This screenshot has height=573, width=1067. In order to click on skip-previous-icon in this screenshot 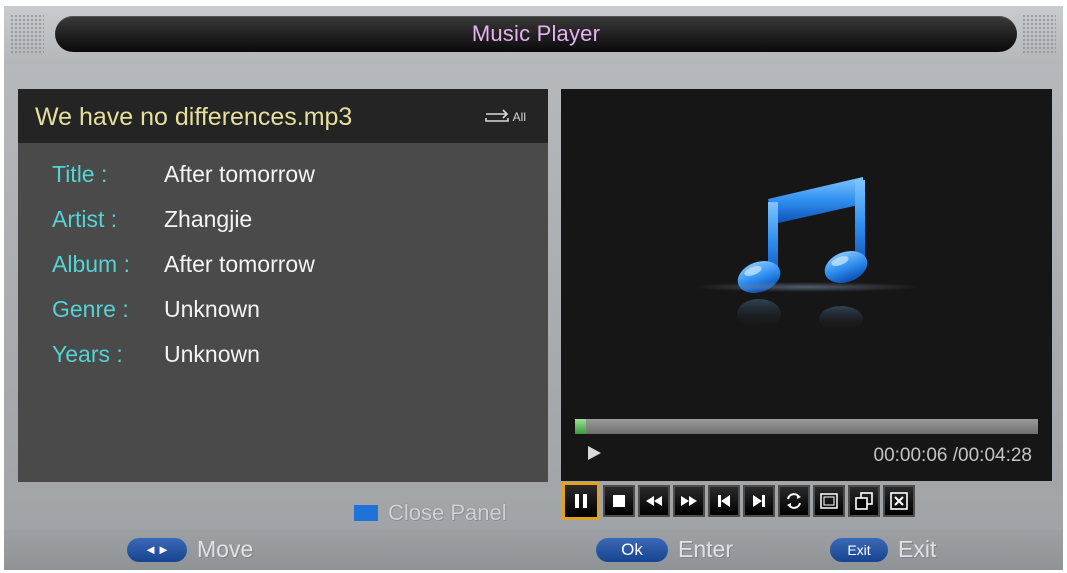, I will do `click(724, 501)`.